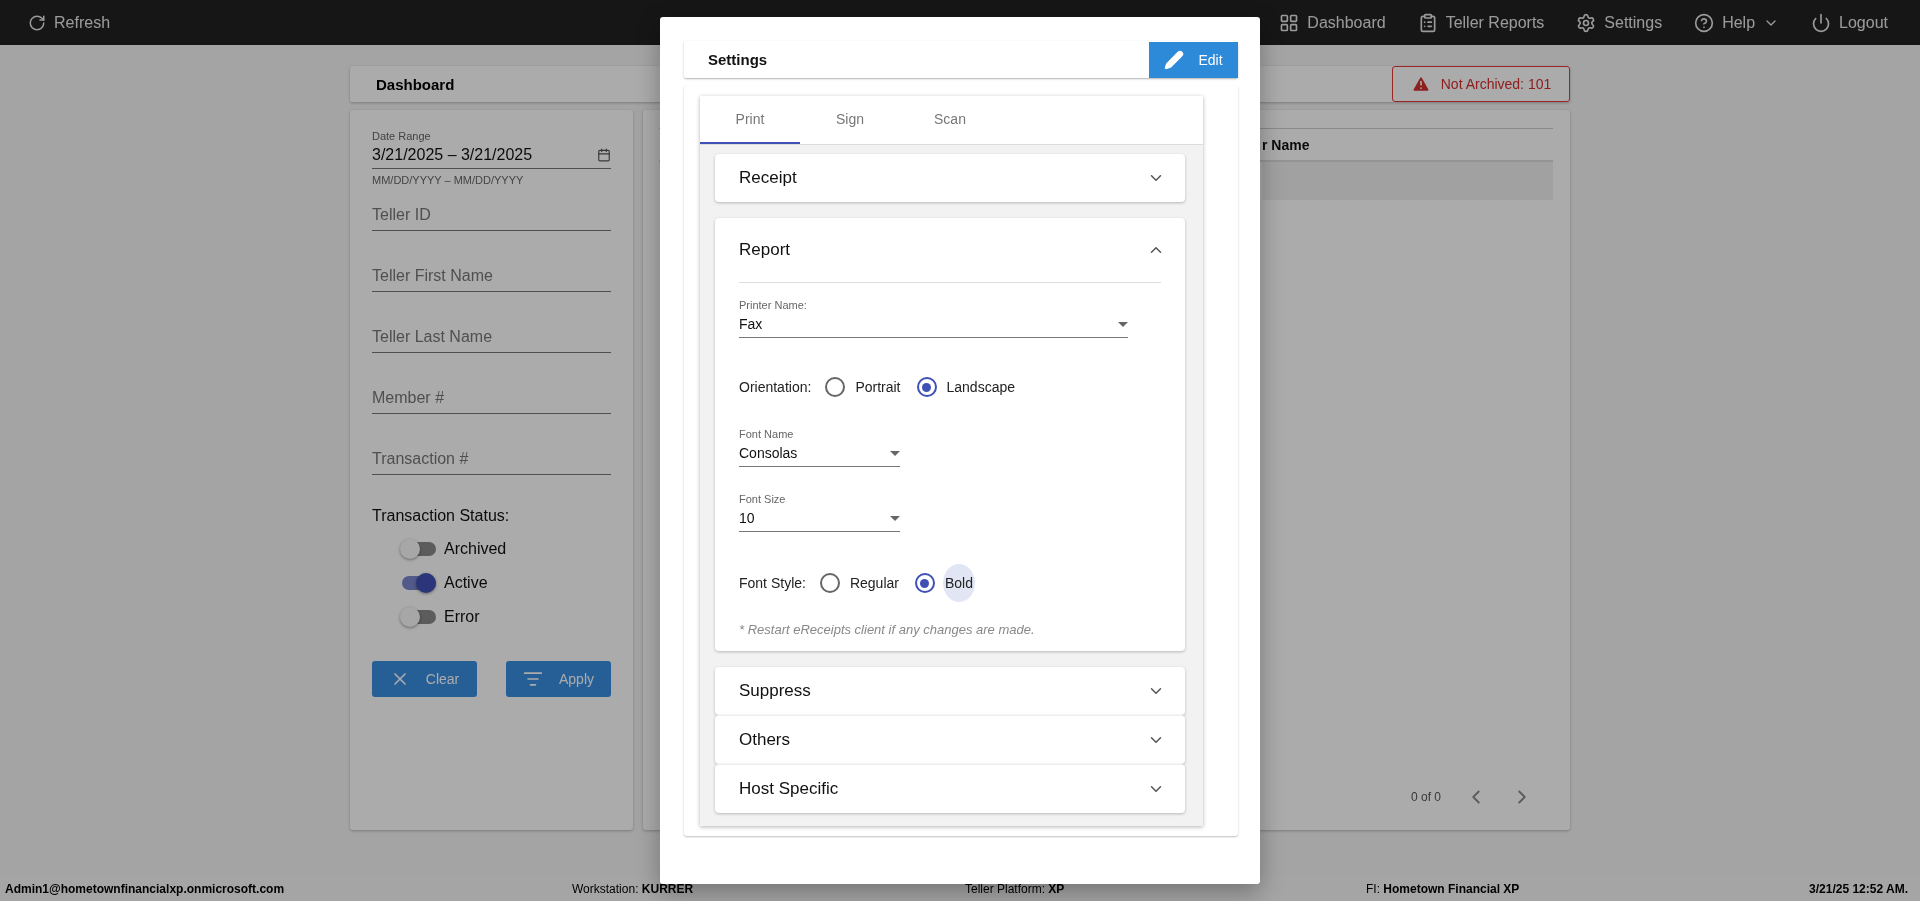 The height and width of the screenshot is (901, 1920). What do you see at coordinates (750, 120) in the screenshot?
I see `tab: Print` at bounding box center [750, 120].